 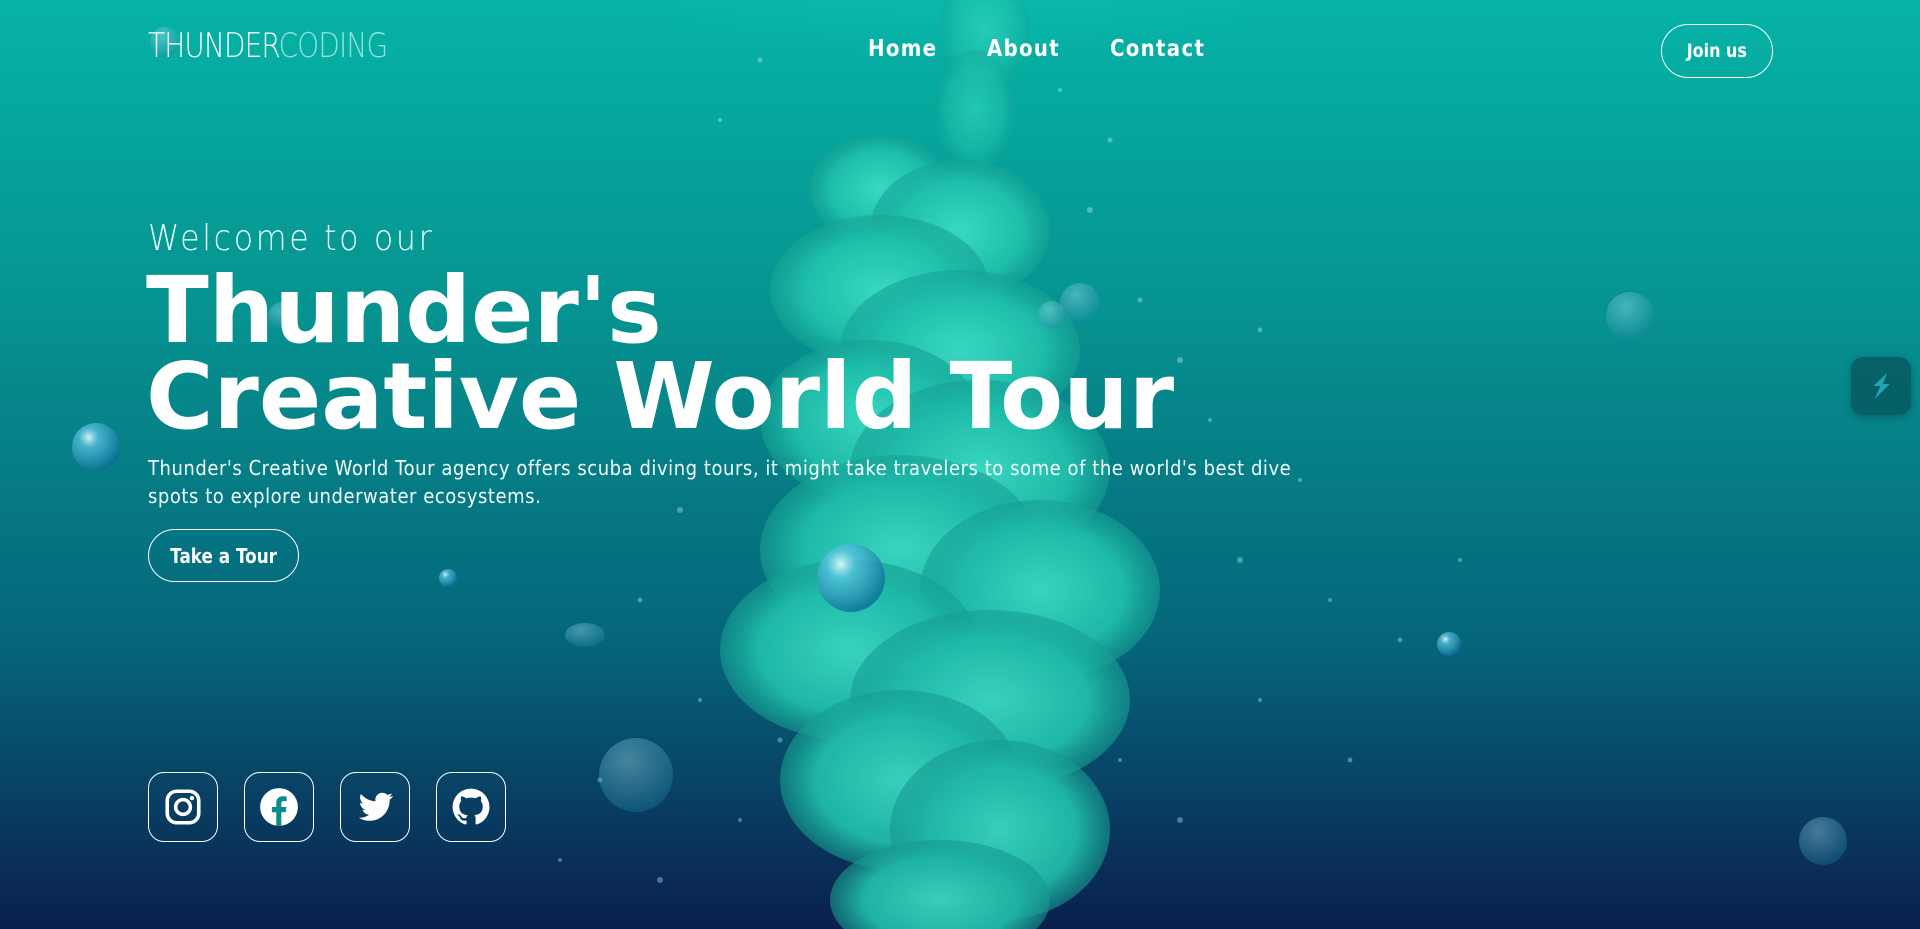 I want to click on lightning-icon, so click(x=1881, y=386).